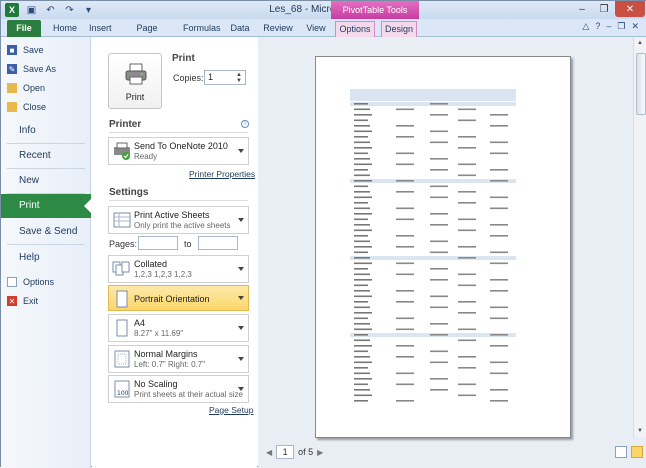  I want to click on info-icon: i, so click(245, 124).